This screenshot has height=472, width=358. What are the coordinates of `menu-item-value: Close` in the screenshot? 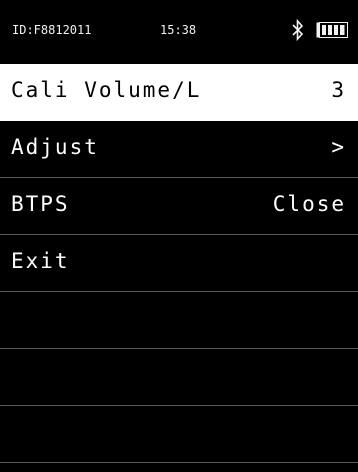 It's located at (309, 204).